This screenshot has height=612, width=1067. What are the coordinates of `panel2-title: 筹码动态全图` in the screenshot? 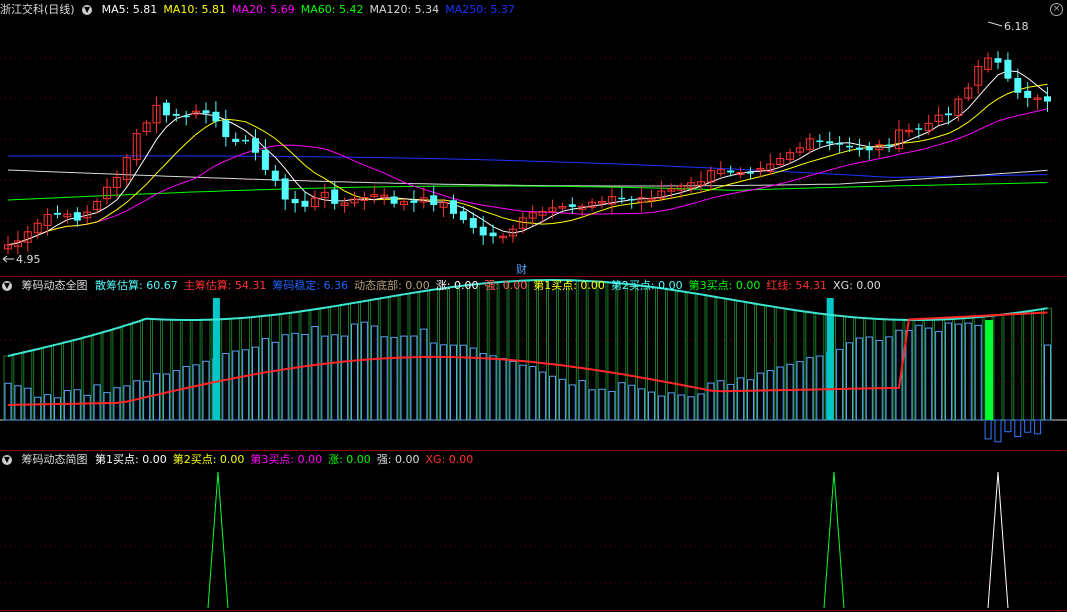 It's located at (55, 285).